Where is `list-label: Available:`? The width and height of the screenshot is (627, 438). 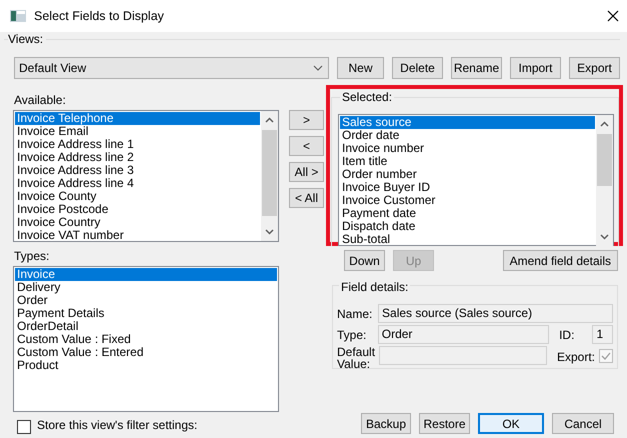
list-label: Available: is located at coordinates (40, 99).